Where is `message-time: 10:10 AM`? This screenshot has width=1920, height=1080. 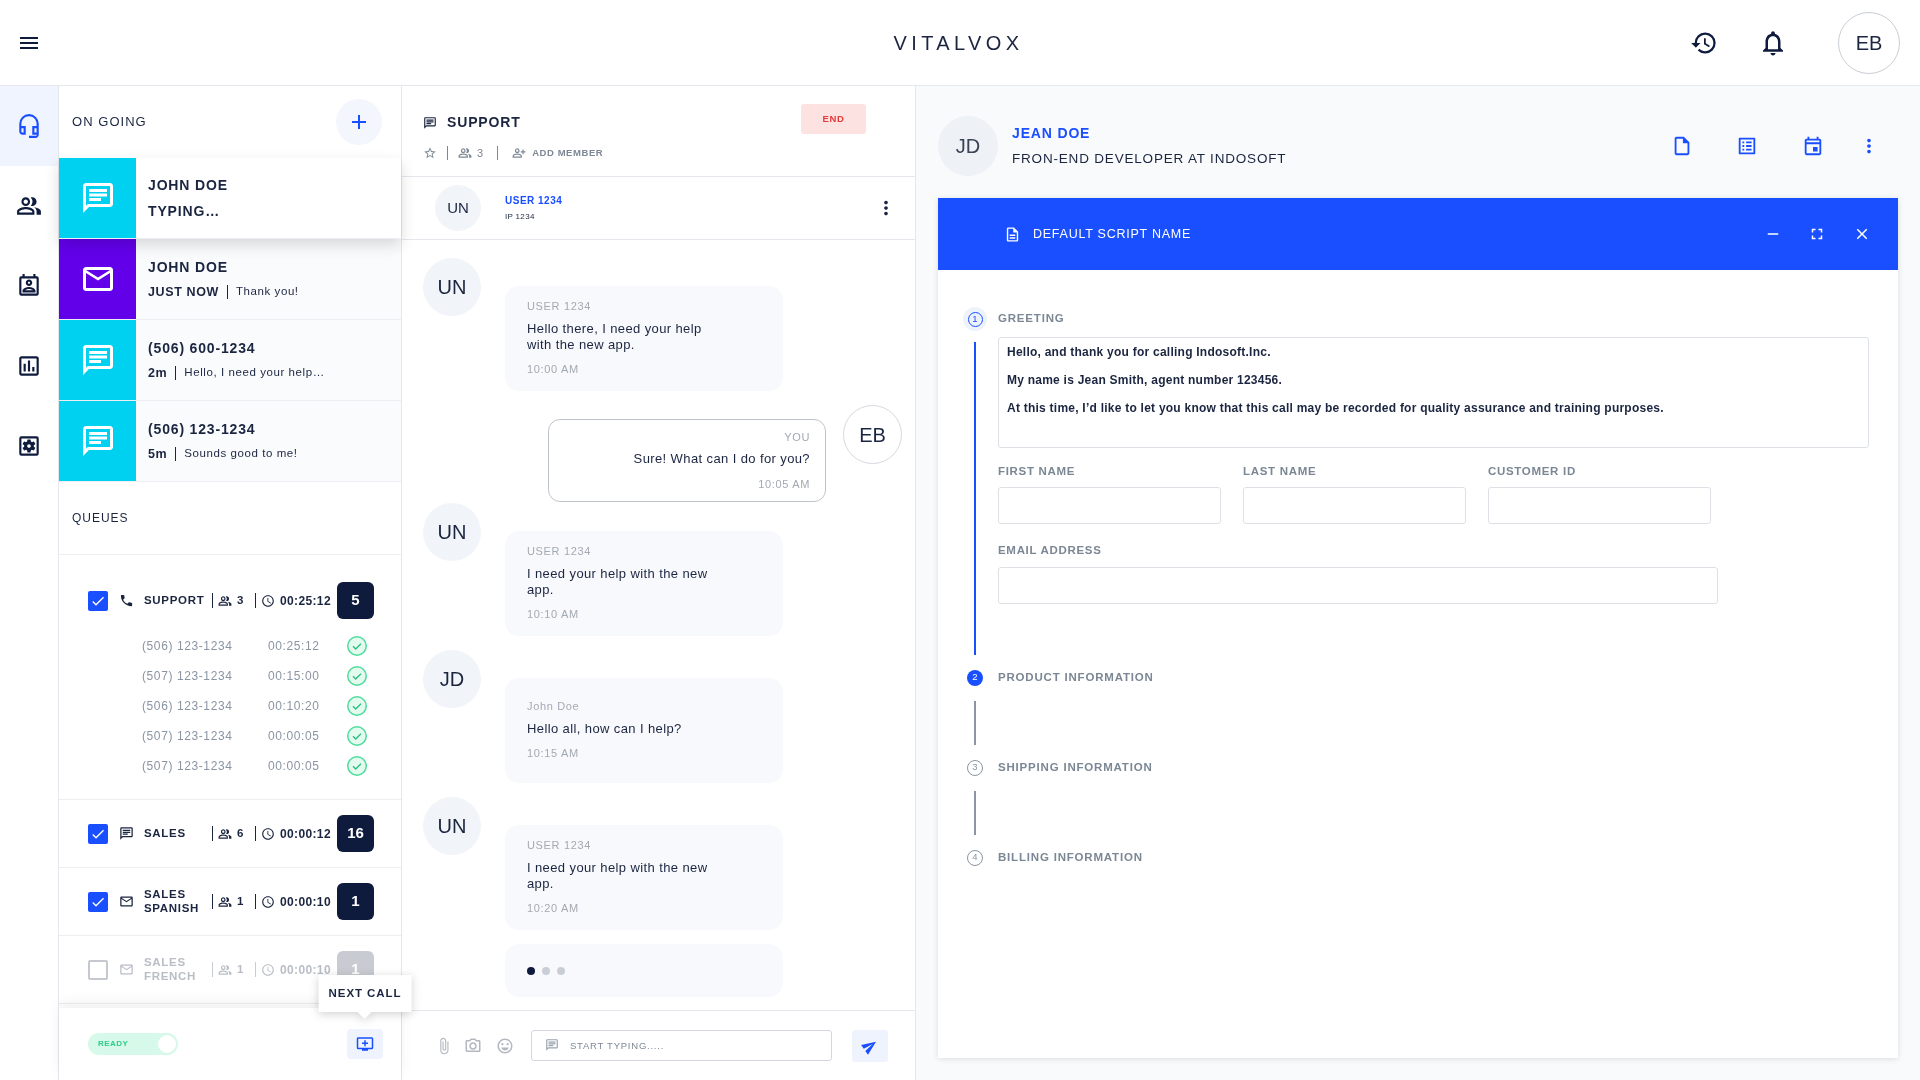
message-time: 10:10 AM is located at coordinates (553, 614).